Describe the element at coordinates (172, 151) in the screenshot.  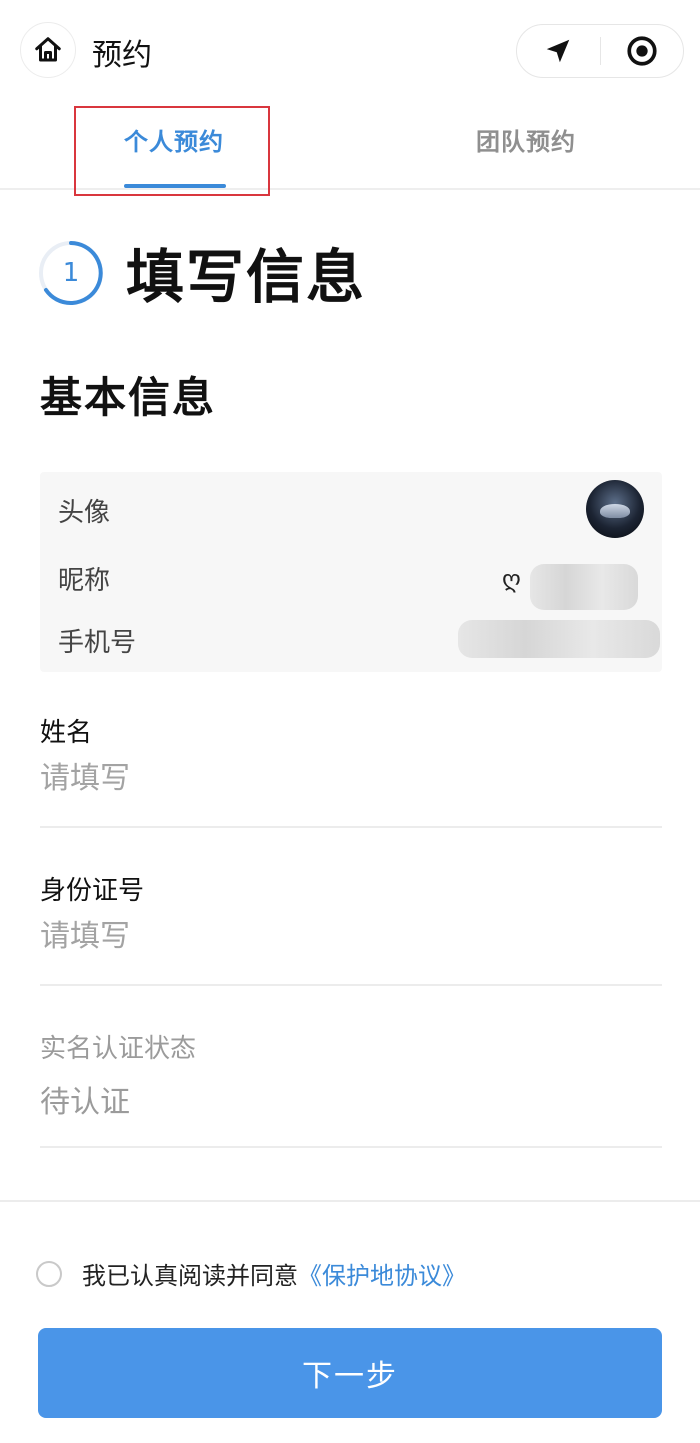
I see `annotation-highlight-box` at that location.